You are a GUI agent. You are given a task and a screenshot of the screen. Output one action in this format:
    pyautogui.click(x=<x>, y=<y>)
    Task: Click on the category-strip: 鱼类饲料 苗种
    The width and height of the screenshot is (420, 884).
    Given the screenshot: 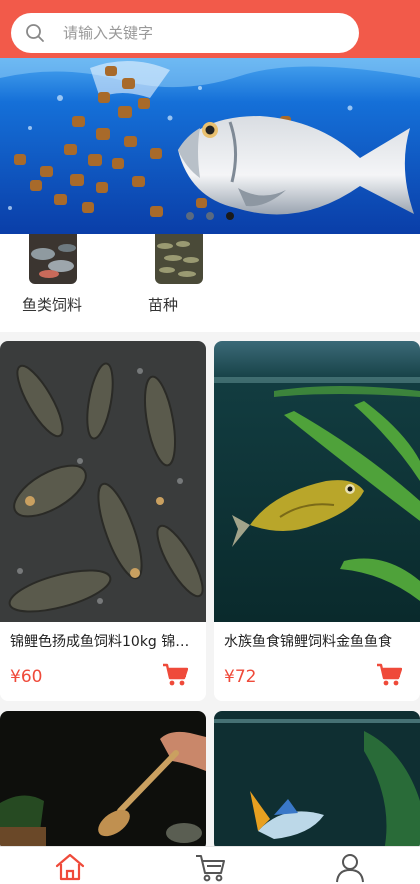 What is the action you would take?
    pyautogui.click(x=210, y=283)
    